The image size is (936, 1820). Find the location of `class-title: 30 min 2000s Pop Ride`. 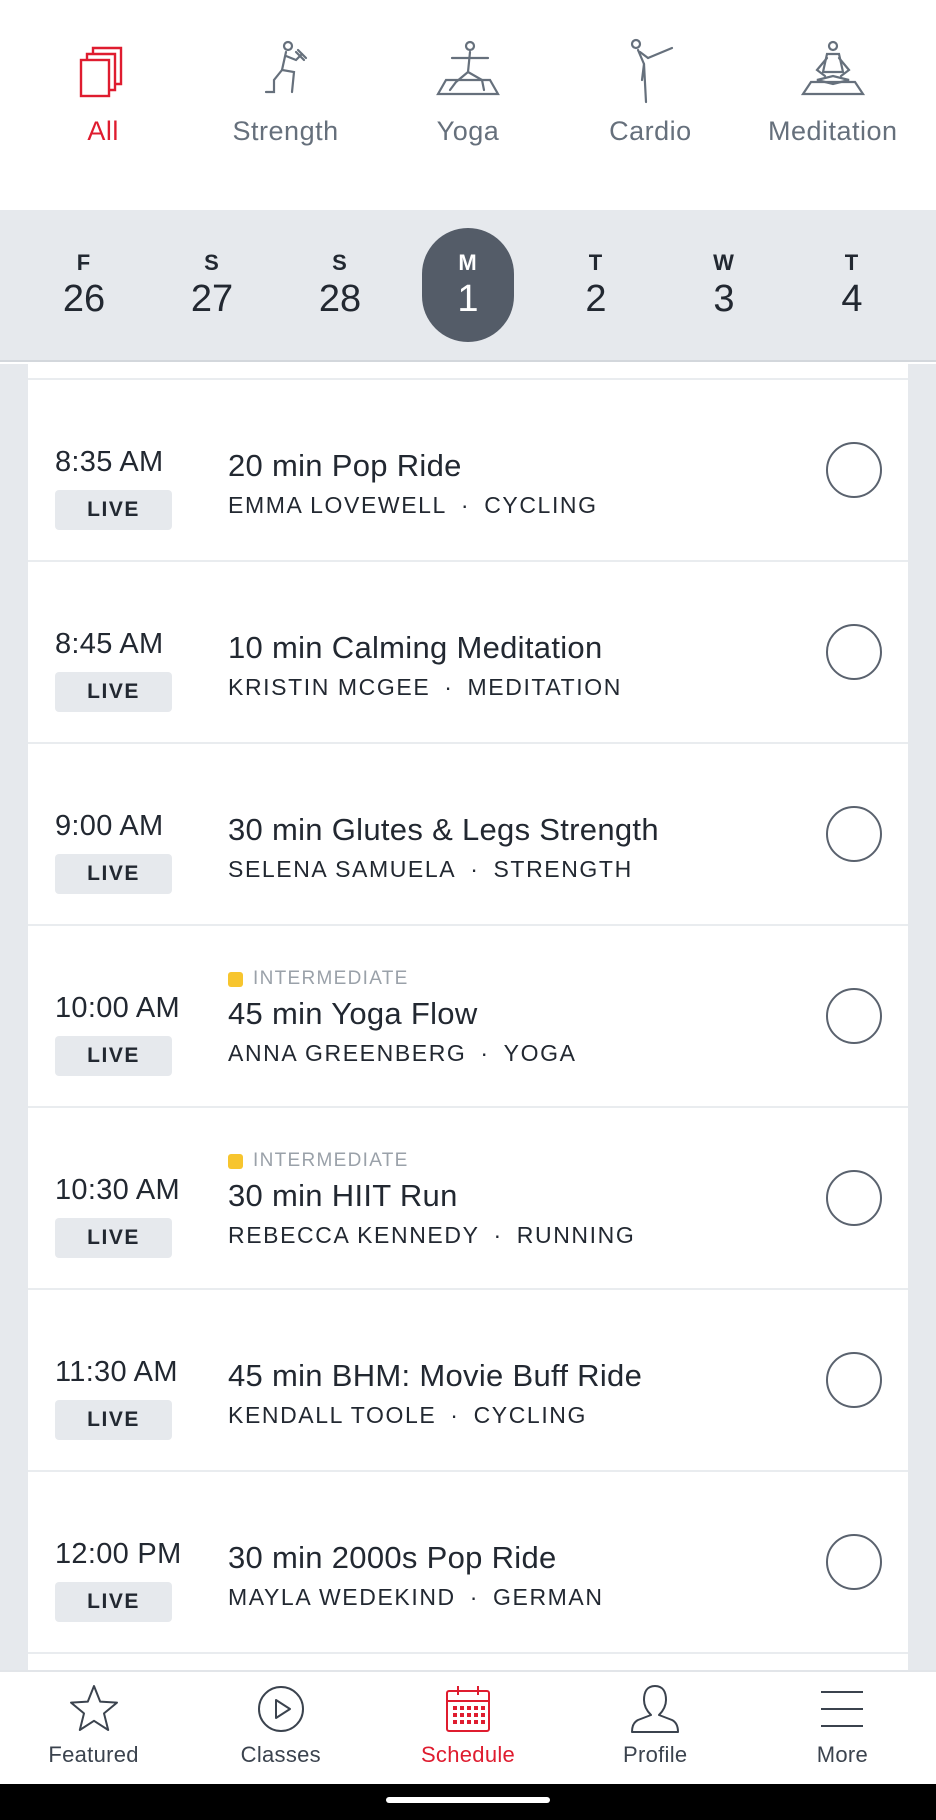

class-title: 30 min 2000s Pop Ride is located at coordinates (392, 1557).